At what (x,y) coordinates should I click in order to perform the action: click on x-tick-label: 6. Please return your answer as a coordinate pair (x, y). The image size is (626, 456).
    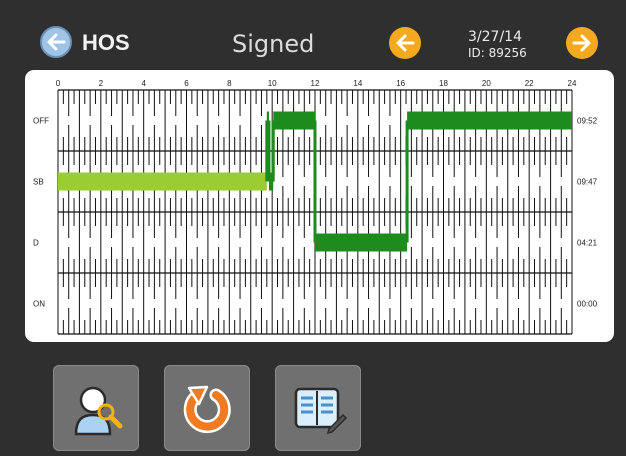
    Looking at the image, I should click on (186, 83).